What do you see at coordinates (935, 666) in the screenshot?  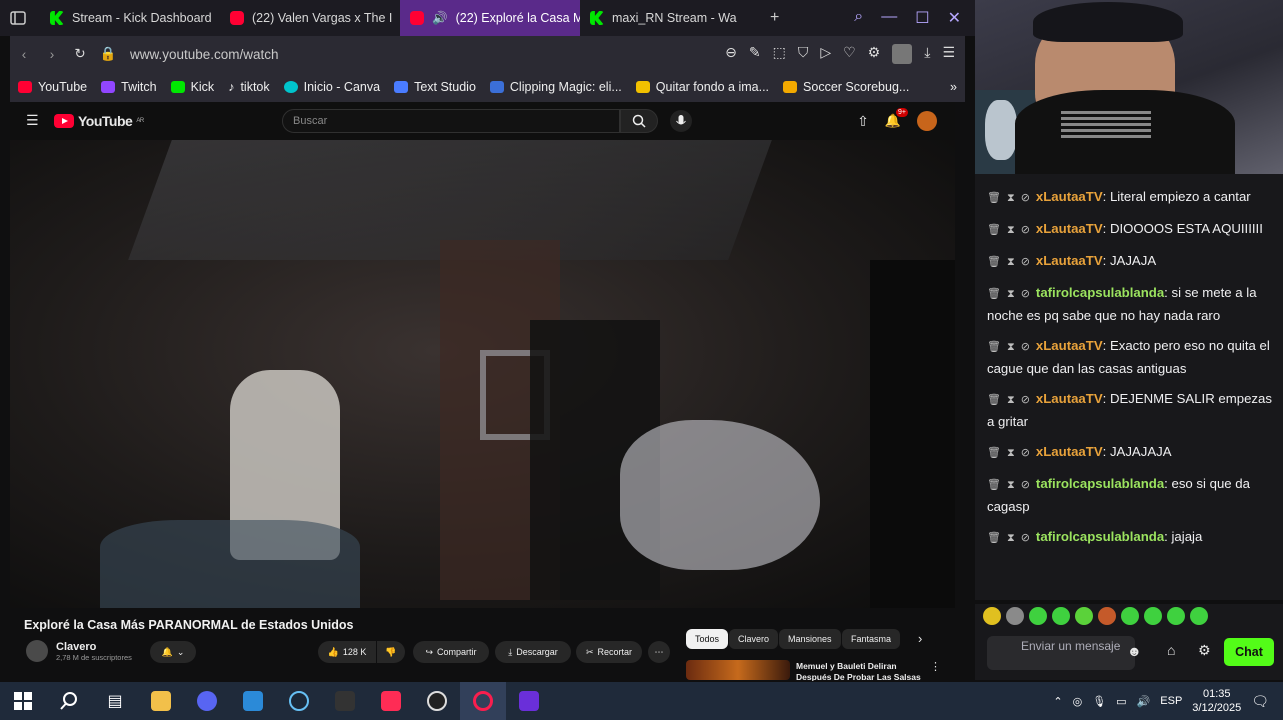 I see `recommended-menu-icon: ⋮` at bounding box center [935, 666].